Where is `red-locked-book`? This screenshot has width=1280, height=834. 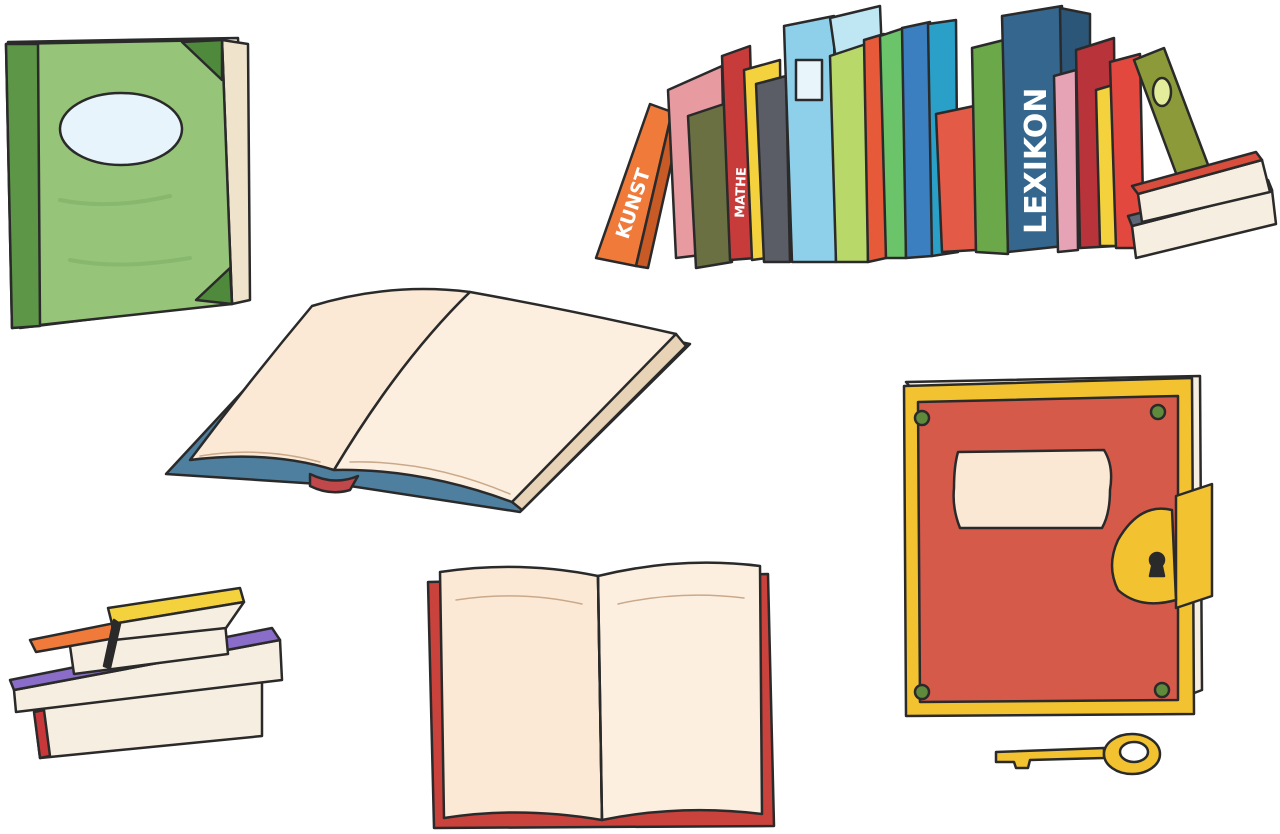
red-locked-book is located at coordinates (1058, 575).